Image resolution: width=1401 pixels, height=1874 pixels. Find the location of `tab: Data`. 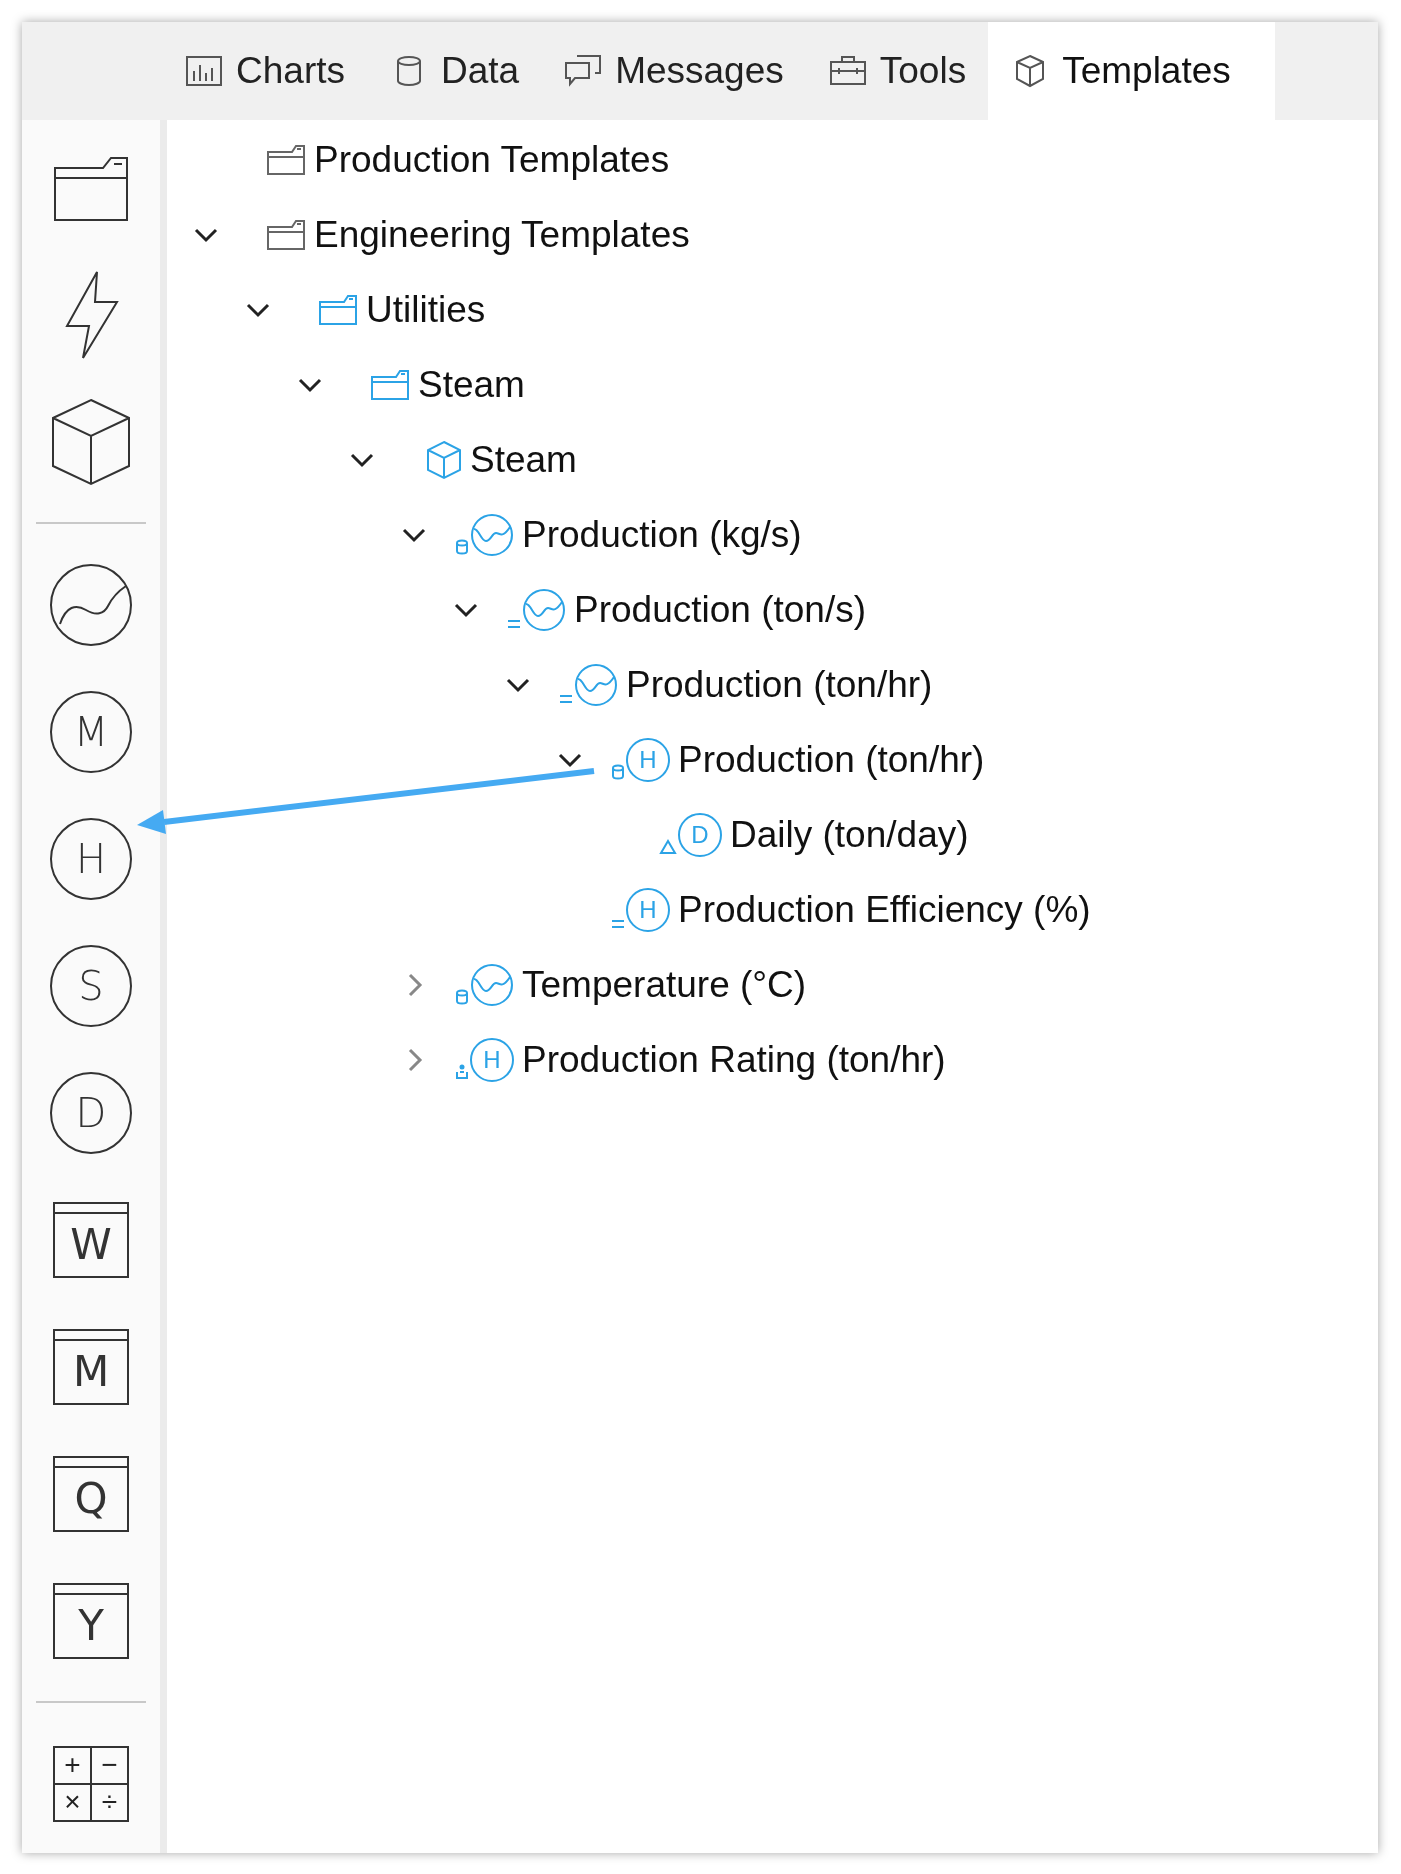

tab: Data is located at coordinates (454, 71).